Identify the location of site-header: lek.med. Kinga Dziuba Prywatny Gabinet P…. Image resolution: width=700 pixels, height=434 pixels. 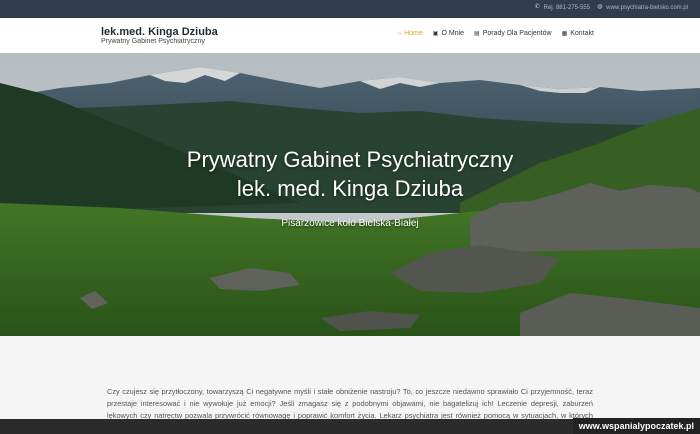
(350, 35).